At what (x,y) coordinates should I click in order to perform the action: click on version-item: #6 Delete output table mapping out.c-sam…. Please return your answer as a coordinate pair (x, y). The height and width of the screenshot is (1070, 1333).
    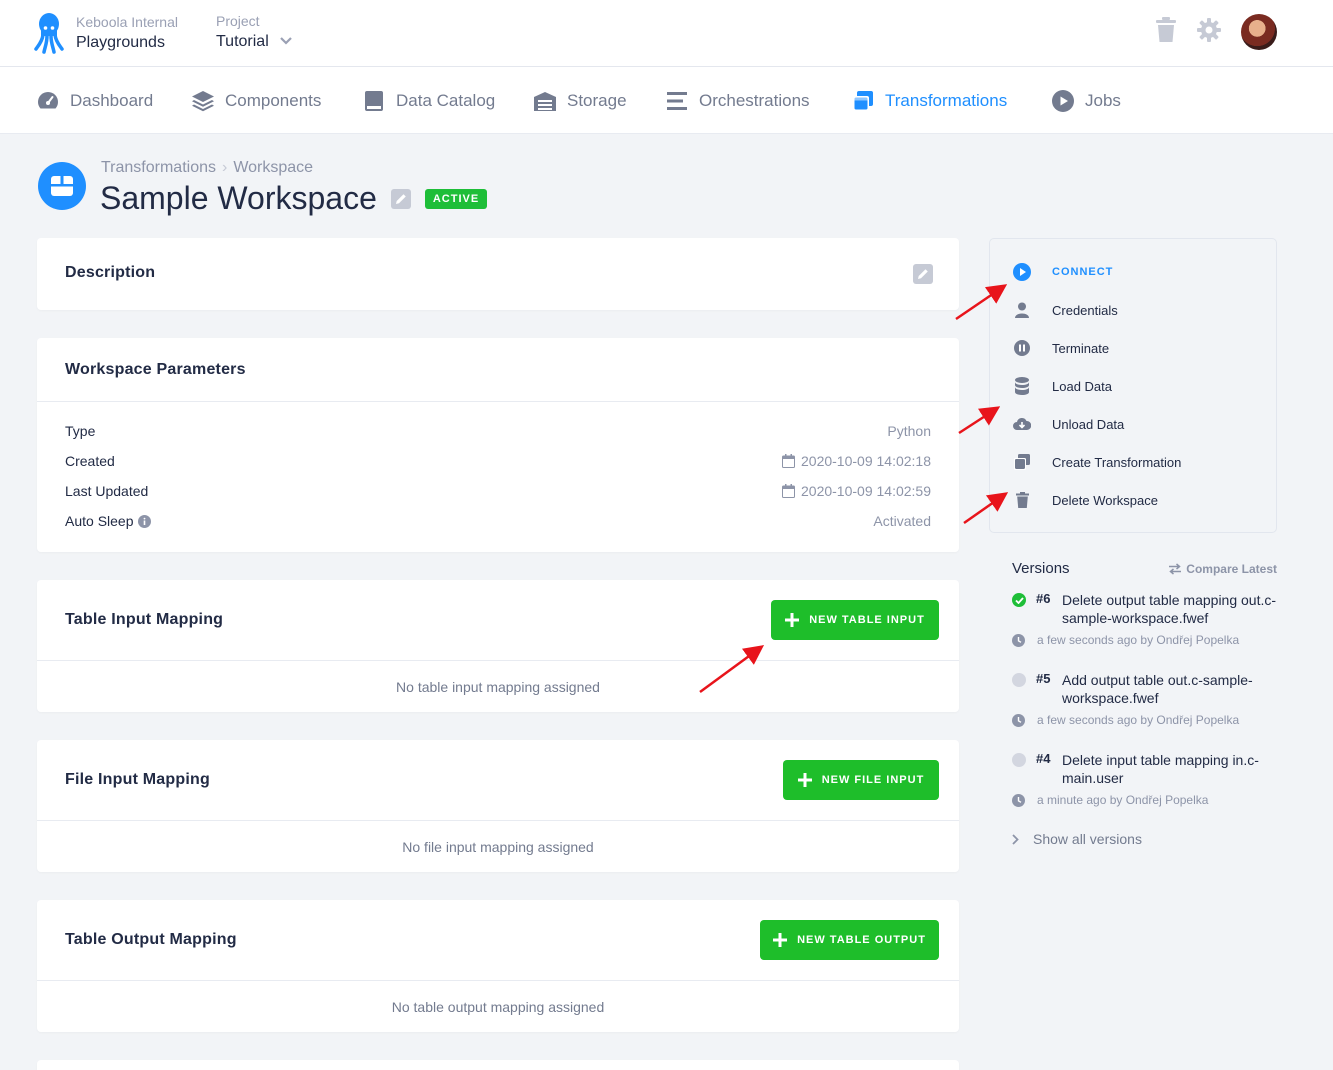
    Looking at the image, I should click on (1144, 619).